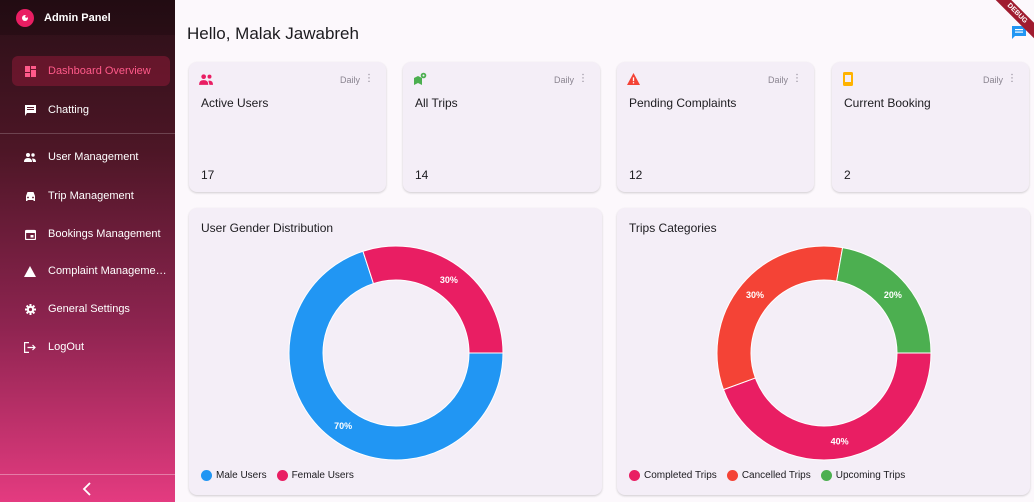 The width and height of the screenshot is (1034, 502). Describe the element at coordinates (847, 175) in the screenshot. I see `stat-value: 2` at that location.